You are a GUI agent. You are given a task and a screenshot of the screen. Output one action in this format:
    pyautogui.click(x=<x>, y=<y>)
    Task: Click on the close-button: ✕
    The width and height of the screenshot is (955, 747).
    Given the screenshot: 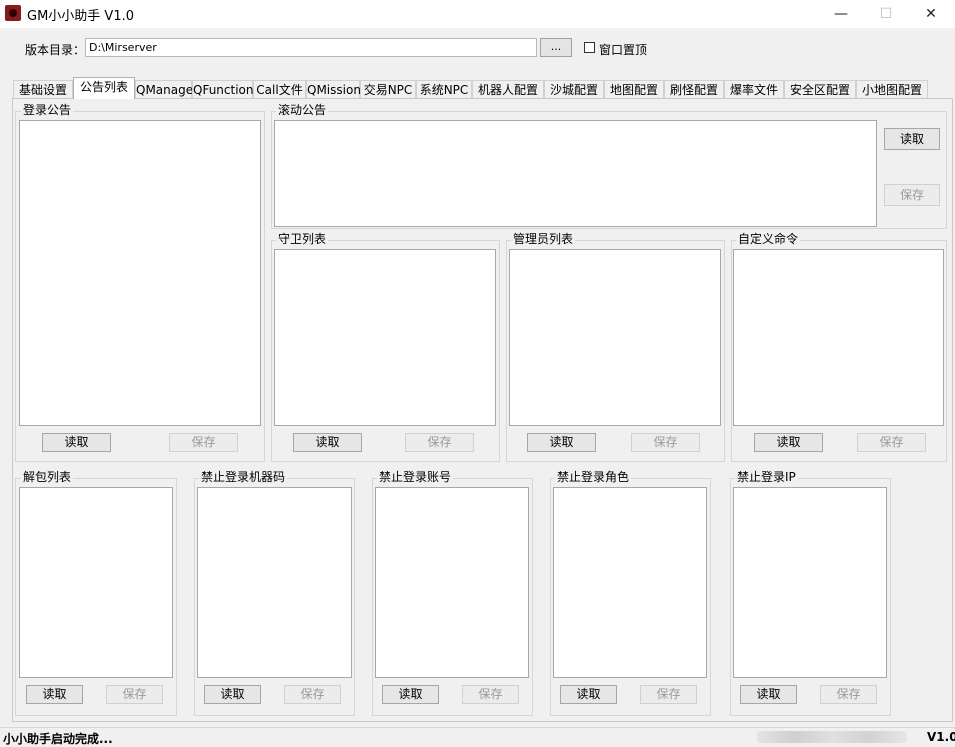 What is the action you would take?
    pyautogui.click(x=931, y=14)
    